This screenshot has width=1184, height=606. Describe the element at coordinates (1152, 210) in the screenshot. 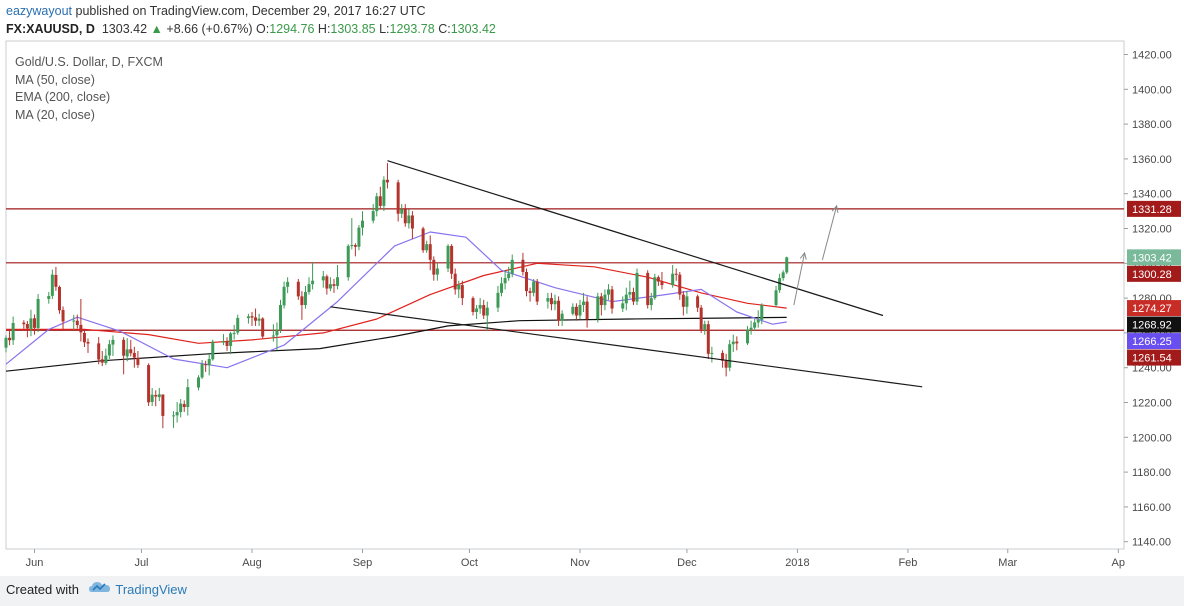

I see `price-label: 1331.28` at that location.